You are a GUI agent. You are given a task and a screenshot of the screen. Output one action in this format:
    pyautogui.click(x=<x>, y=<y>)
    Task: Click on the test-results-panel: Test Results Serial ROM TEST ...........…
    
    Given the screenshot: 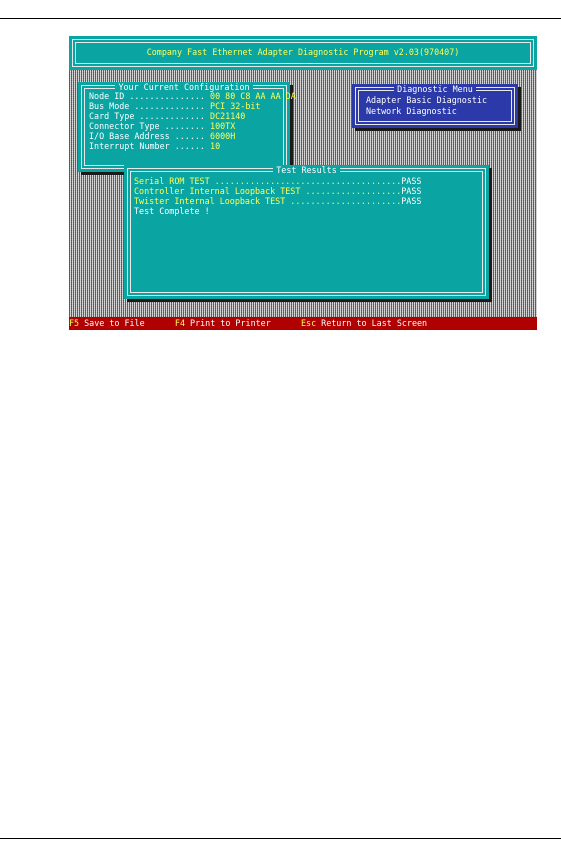 What is the action you would take?
    pyautogui.click(x=306, y=232)
    